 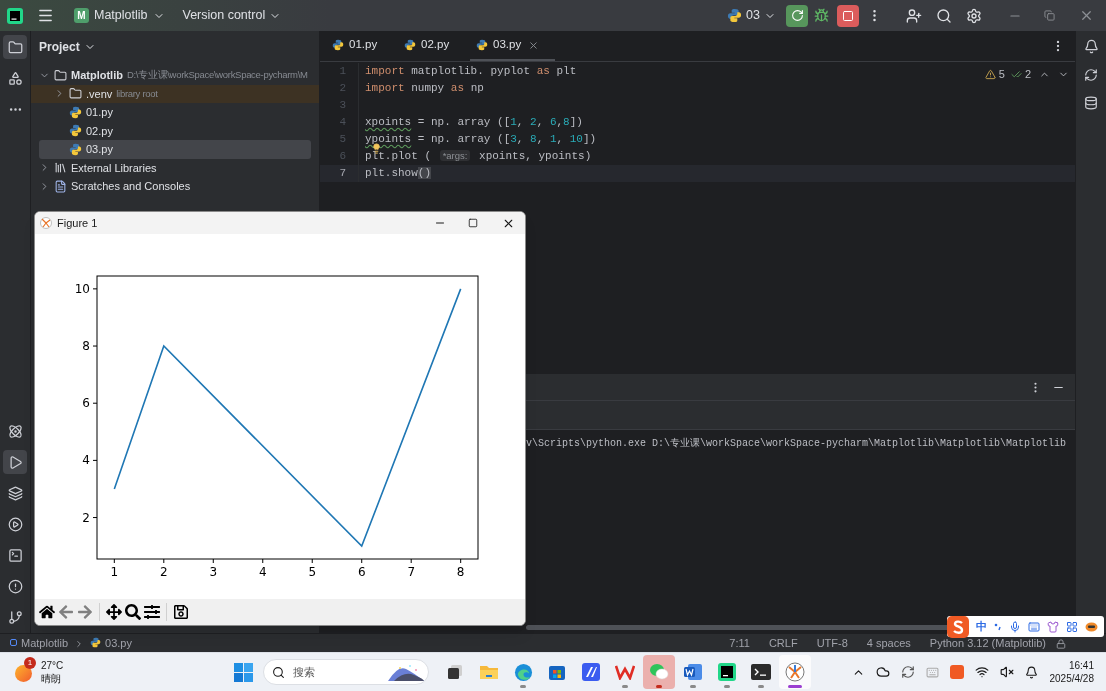 I want to click on breadcrumb: Matplotlib, so click(x=39, y=642).